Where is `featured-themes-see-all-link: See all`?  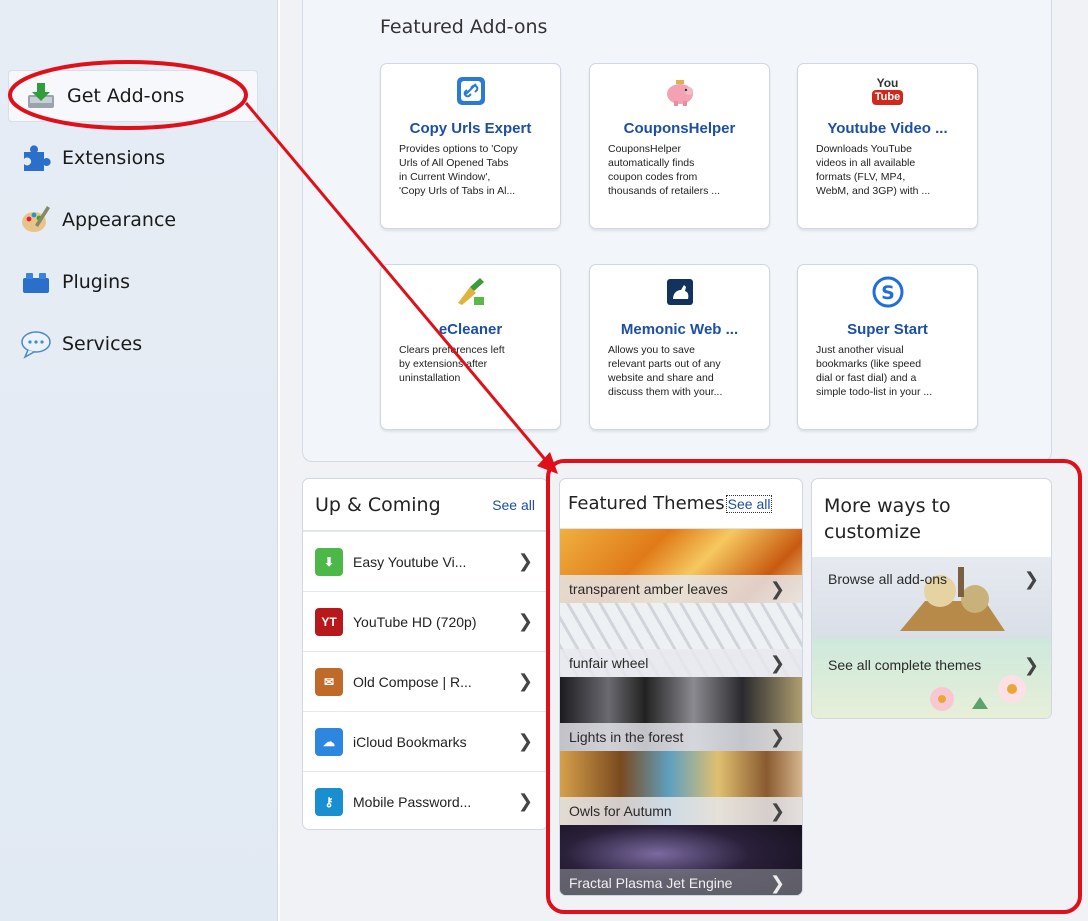 featured-themes-see-all-link: See all is located at coordinates (749, 503).